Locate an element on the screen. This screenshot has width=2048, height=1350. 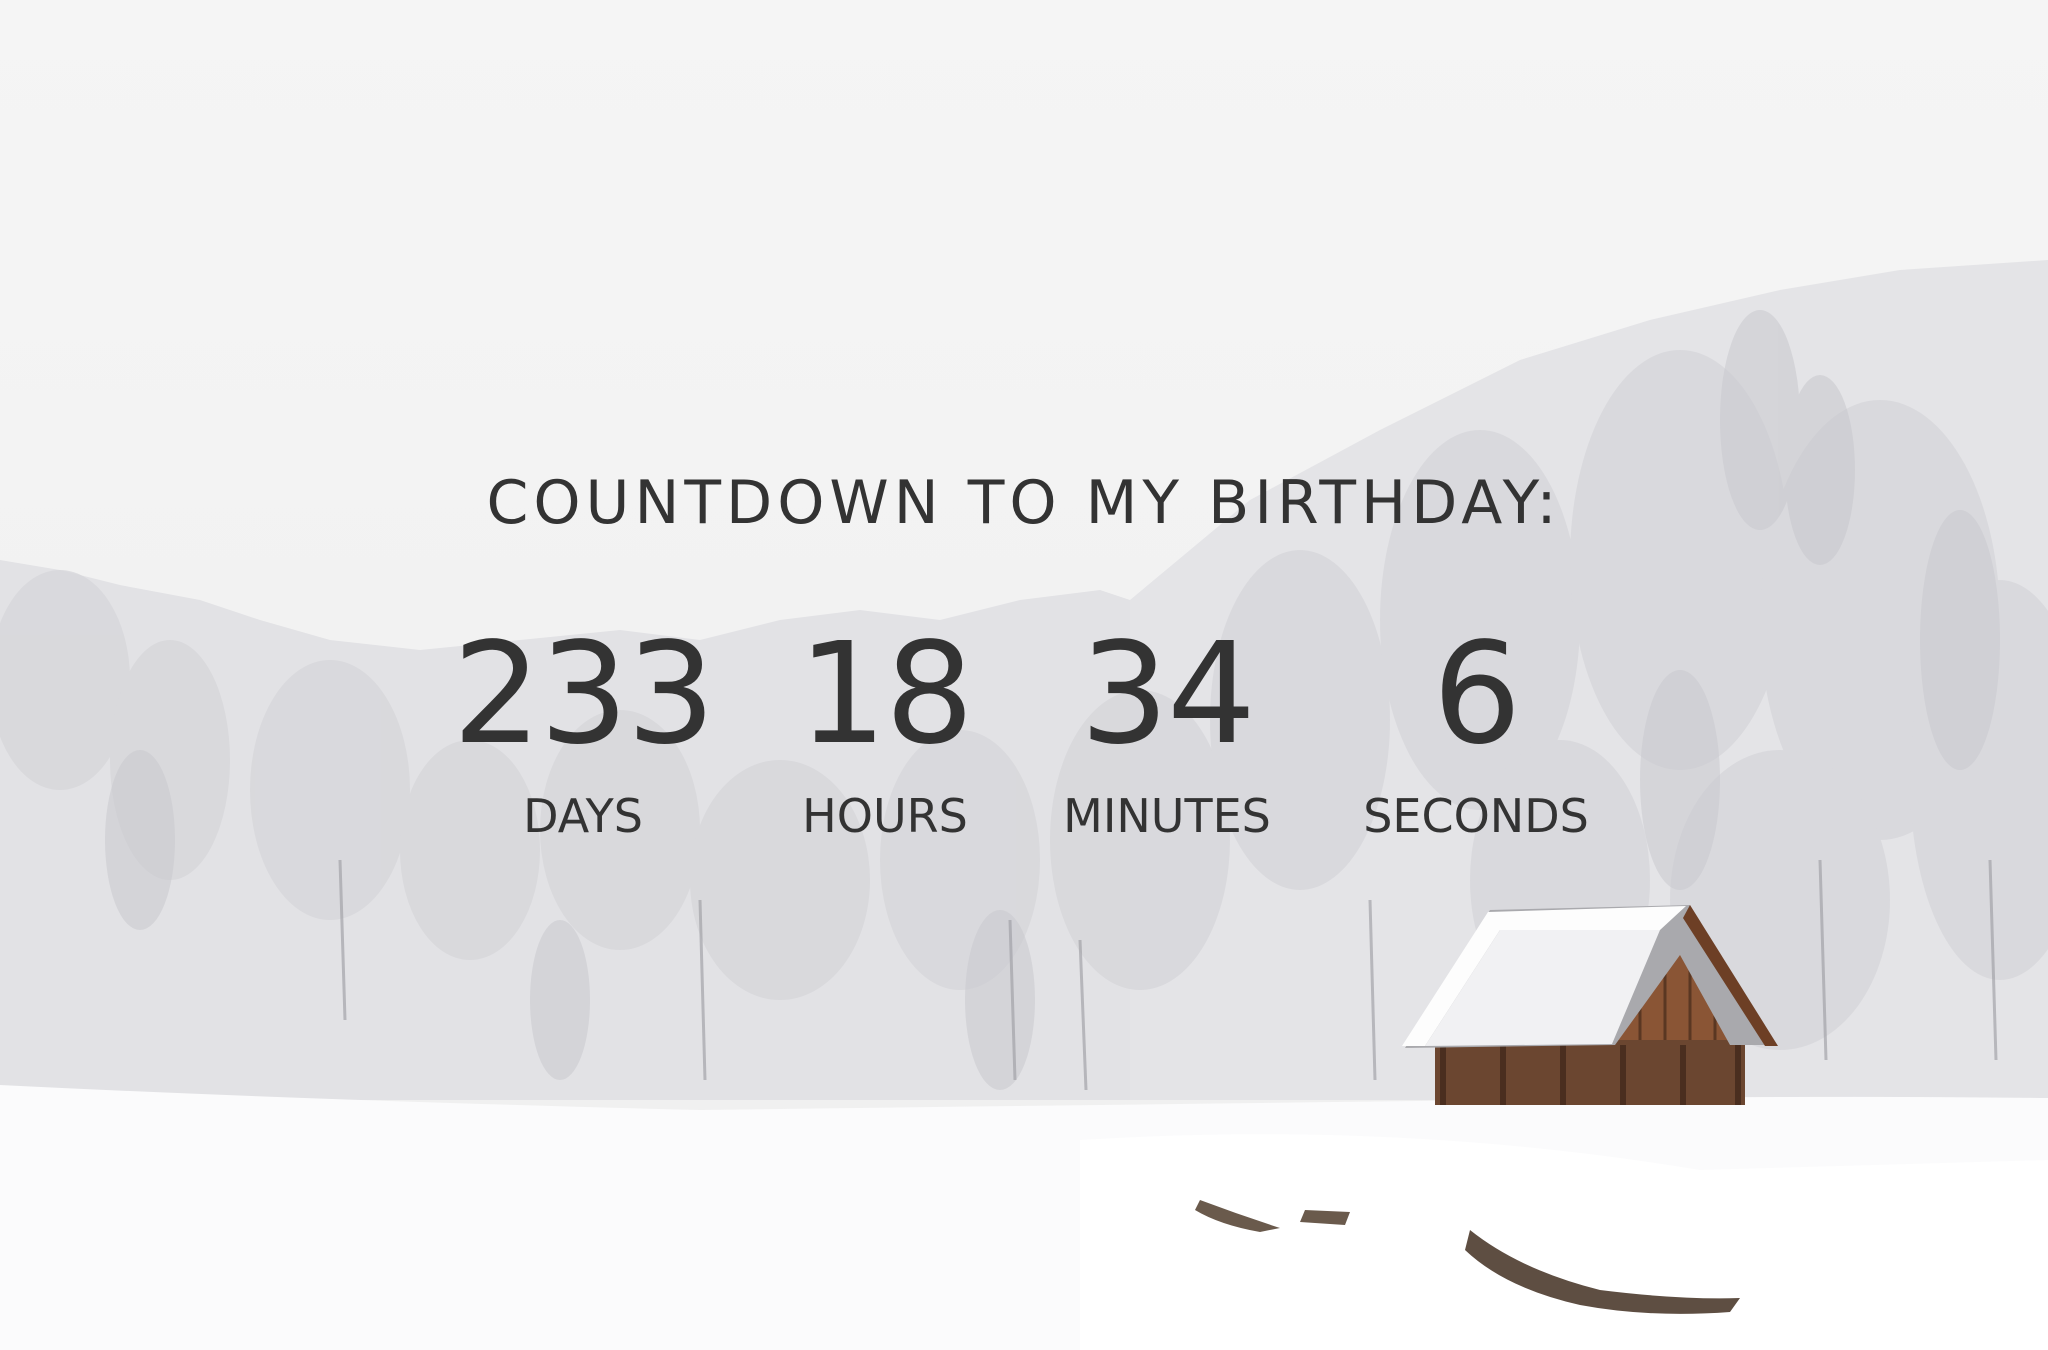
minutes-value: 34 is located at coordinates (1167, 694).